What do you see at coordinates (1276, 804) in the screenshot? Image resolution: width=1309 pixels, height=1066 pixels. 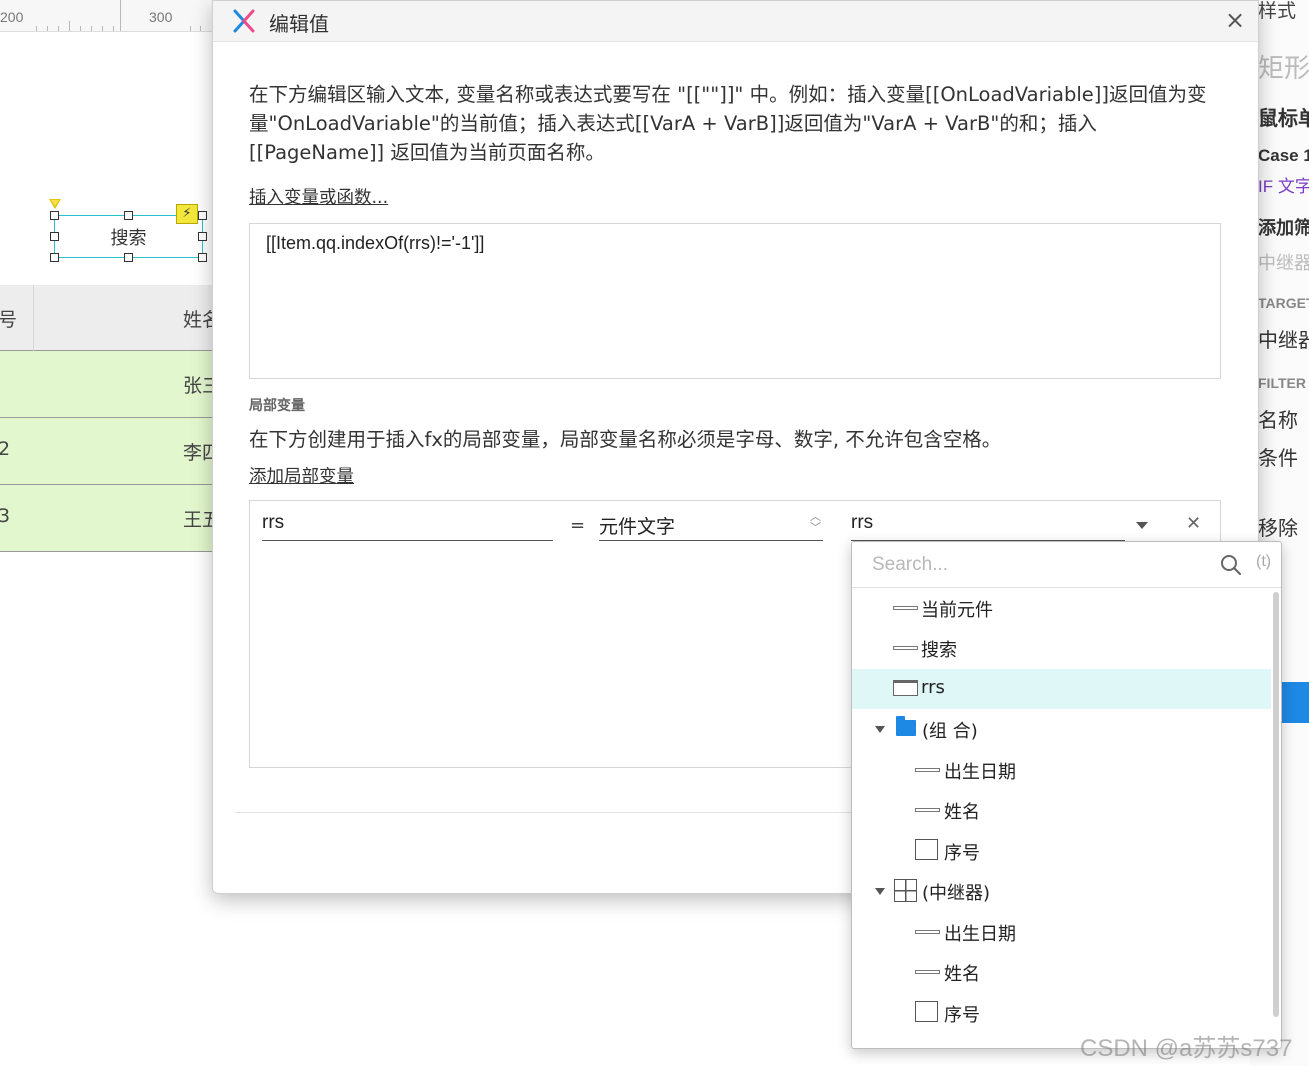 I see `dropdown-scrollbar` at bounding box center [1276, 804].